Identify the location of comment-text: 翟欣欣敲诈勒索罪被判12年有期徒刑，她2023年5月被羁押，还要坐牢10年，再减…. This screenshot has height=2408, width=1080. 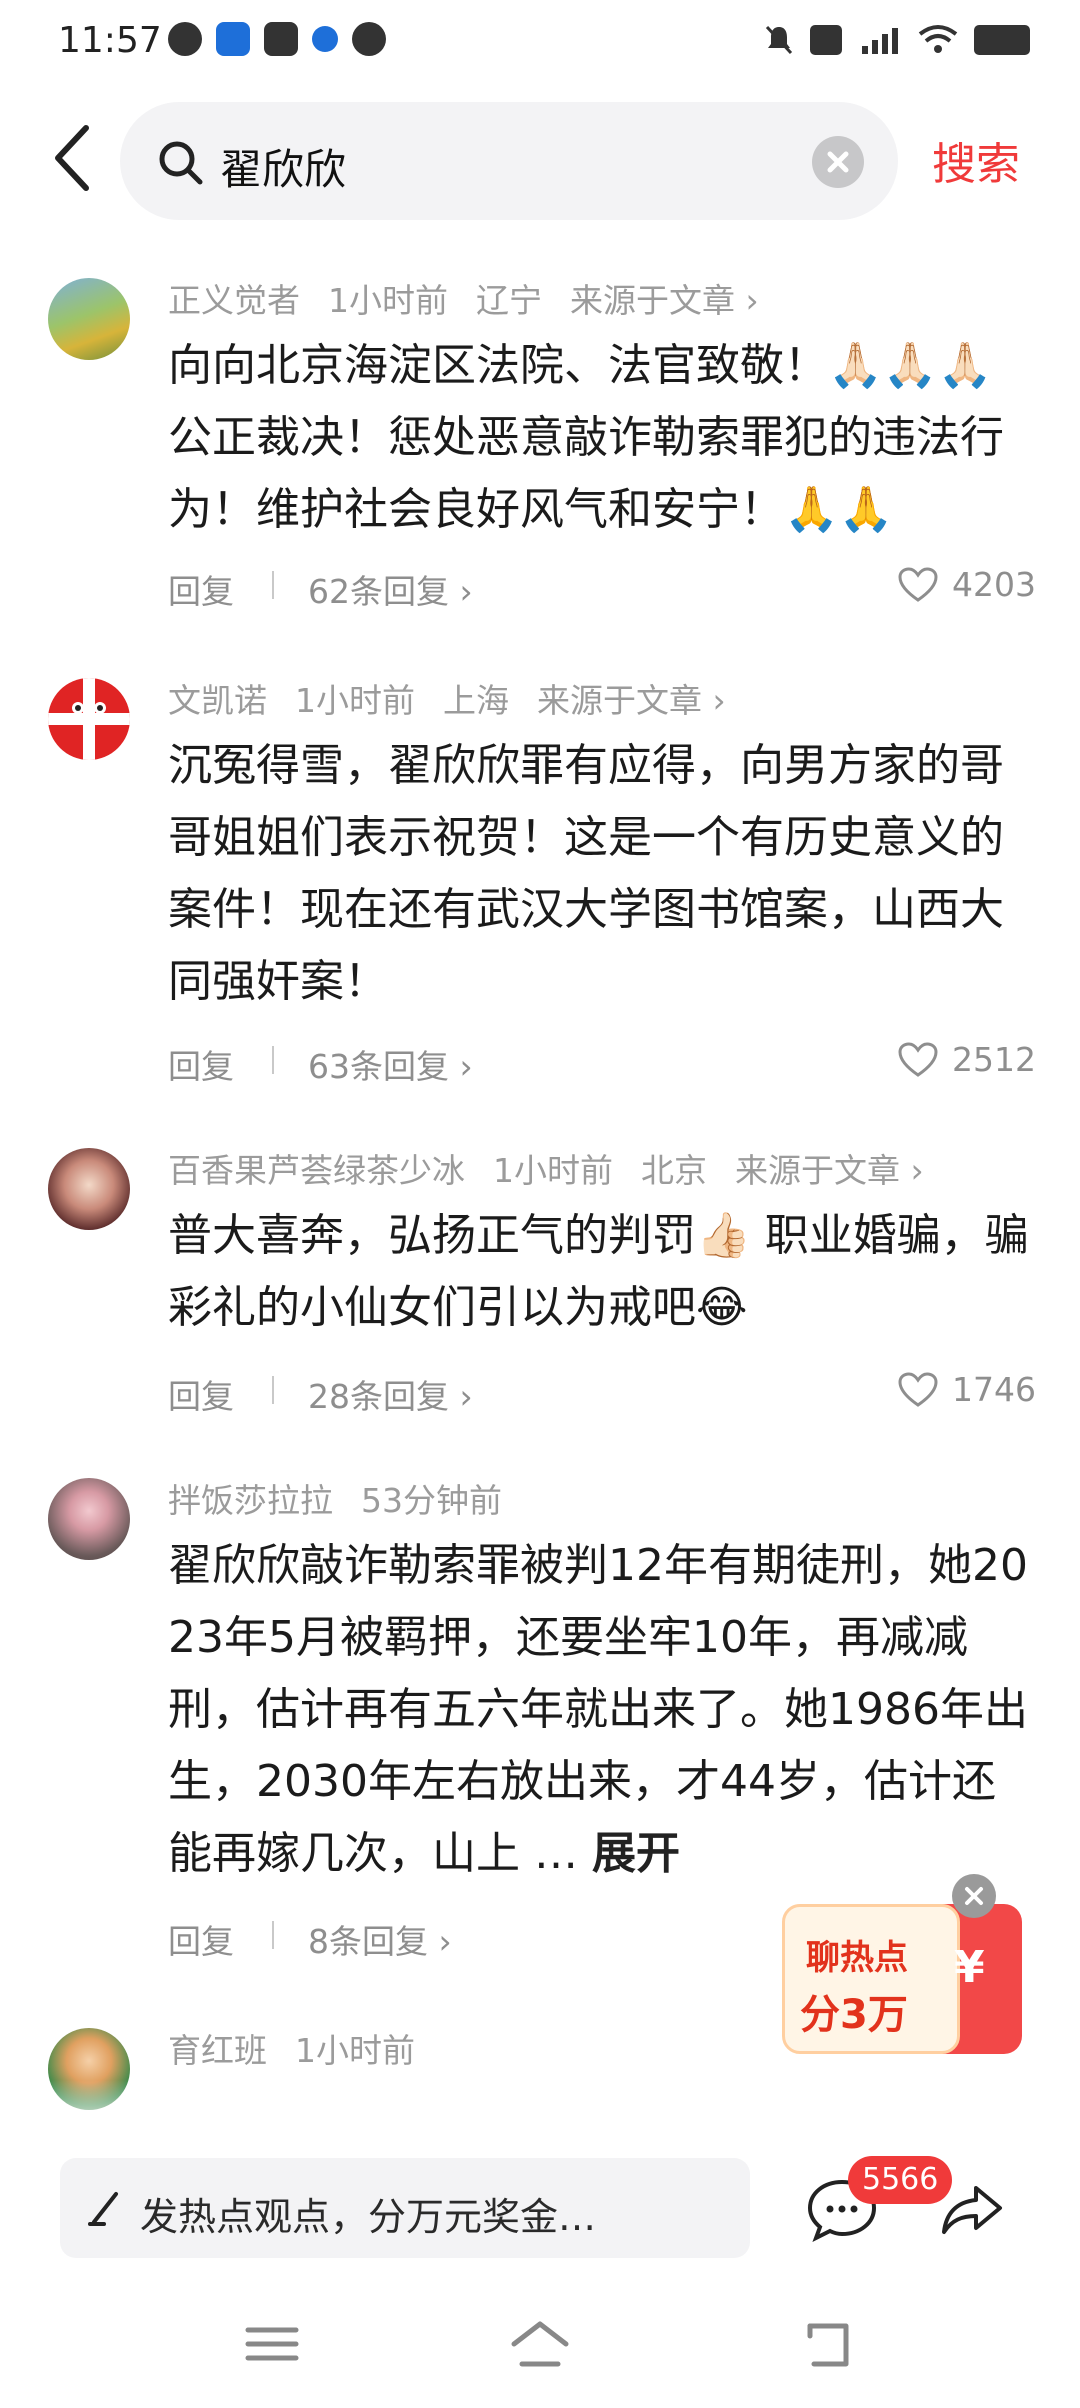
(602, 1710).